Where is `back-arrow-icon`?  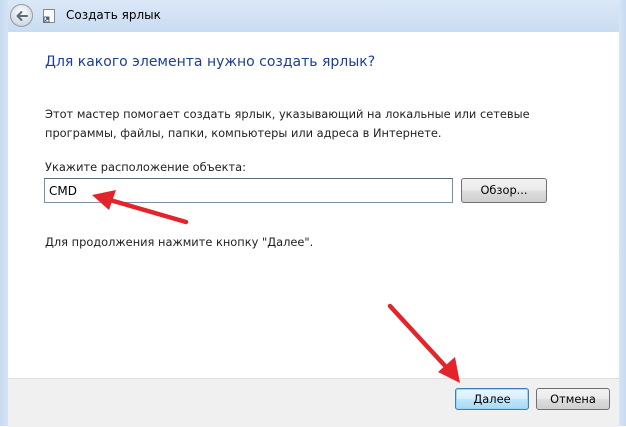
back-arrow-icon is located at coordinates (22, 16).